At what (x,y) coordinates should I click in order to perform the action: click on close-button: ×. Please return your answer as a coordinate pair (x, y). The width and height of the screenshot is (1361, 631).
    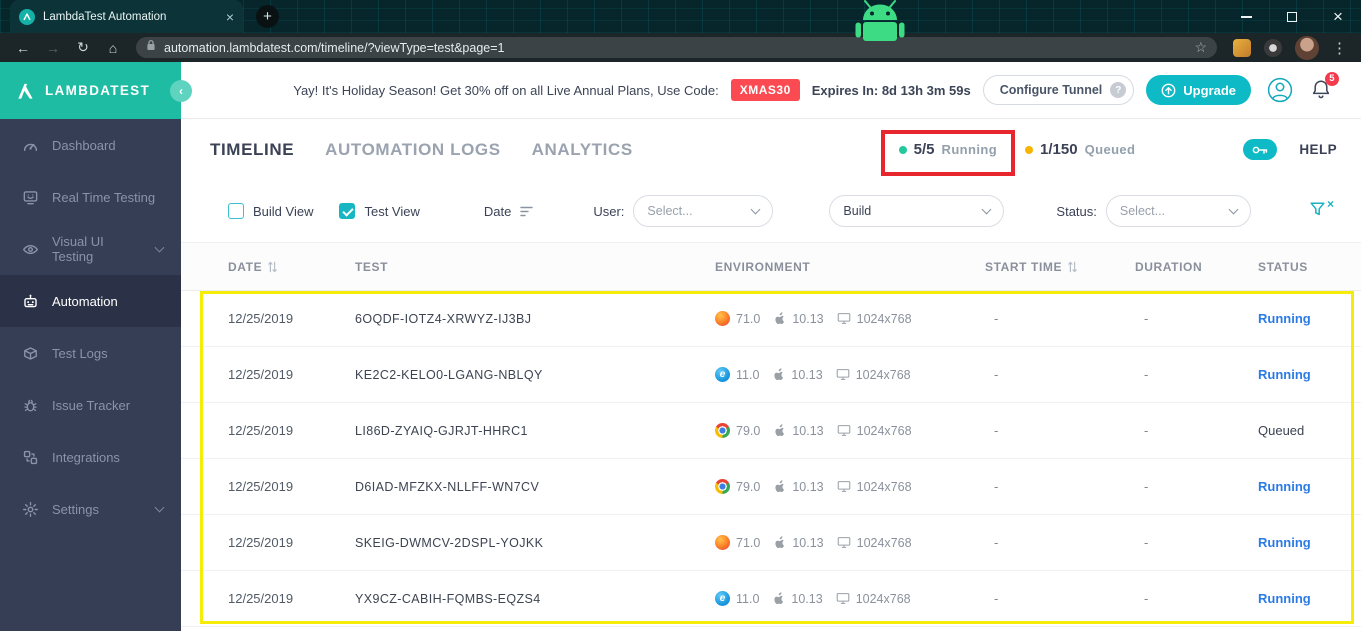
    Looking at the image, I should click on (1338, 16).